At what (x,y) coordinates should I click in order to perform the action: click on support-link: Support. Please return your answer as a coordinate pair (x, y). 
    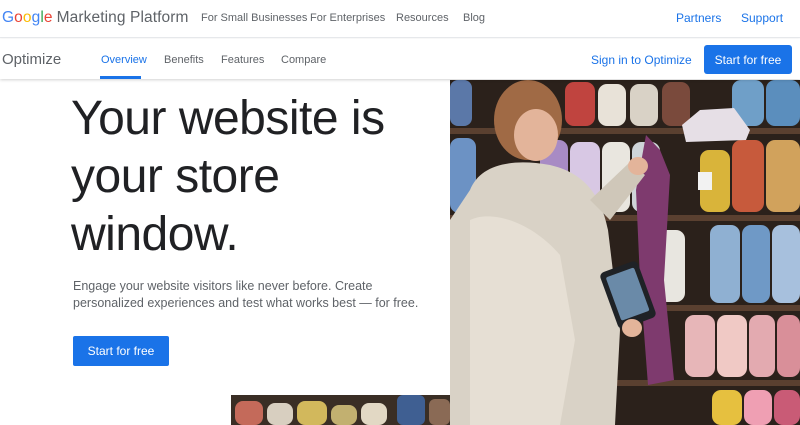
    Looking at the image, I should click on (762, 18).